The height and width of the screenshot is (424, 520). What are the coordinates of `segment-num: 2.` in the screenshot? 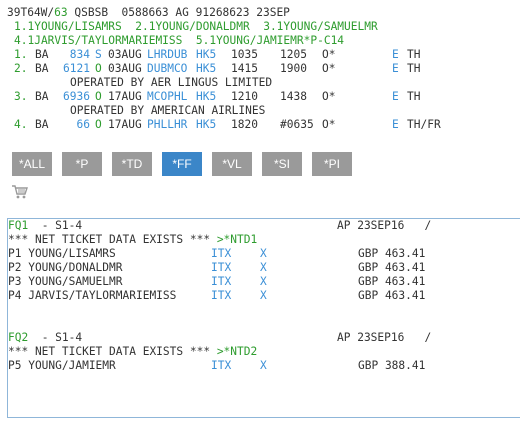 It's located at (21, 68).